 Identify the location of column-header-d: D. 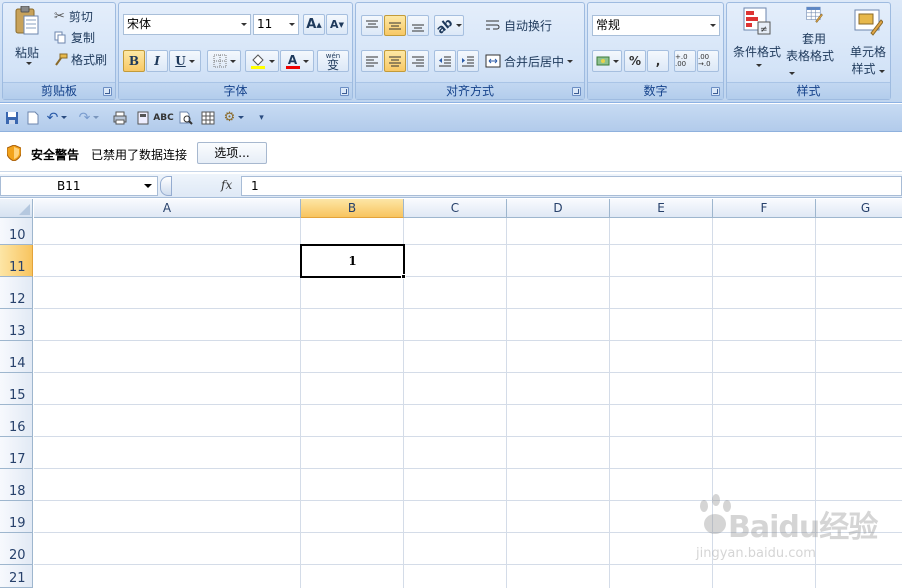
(558, 208).